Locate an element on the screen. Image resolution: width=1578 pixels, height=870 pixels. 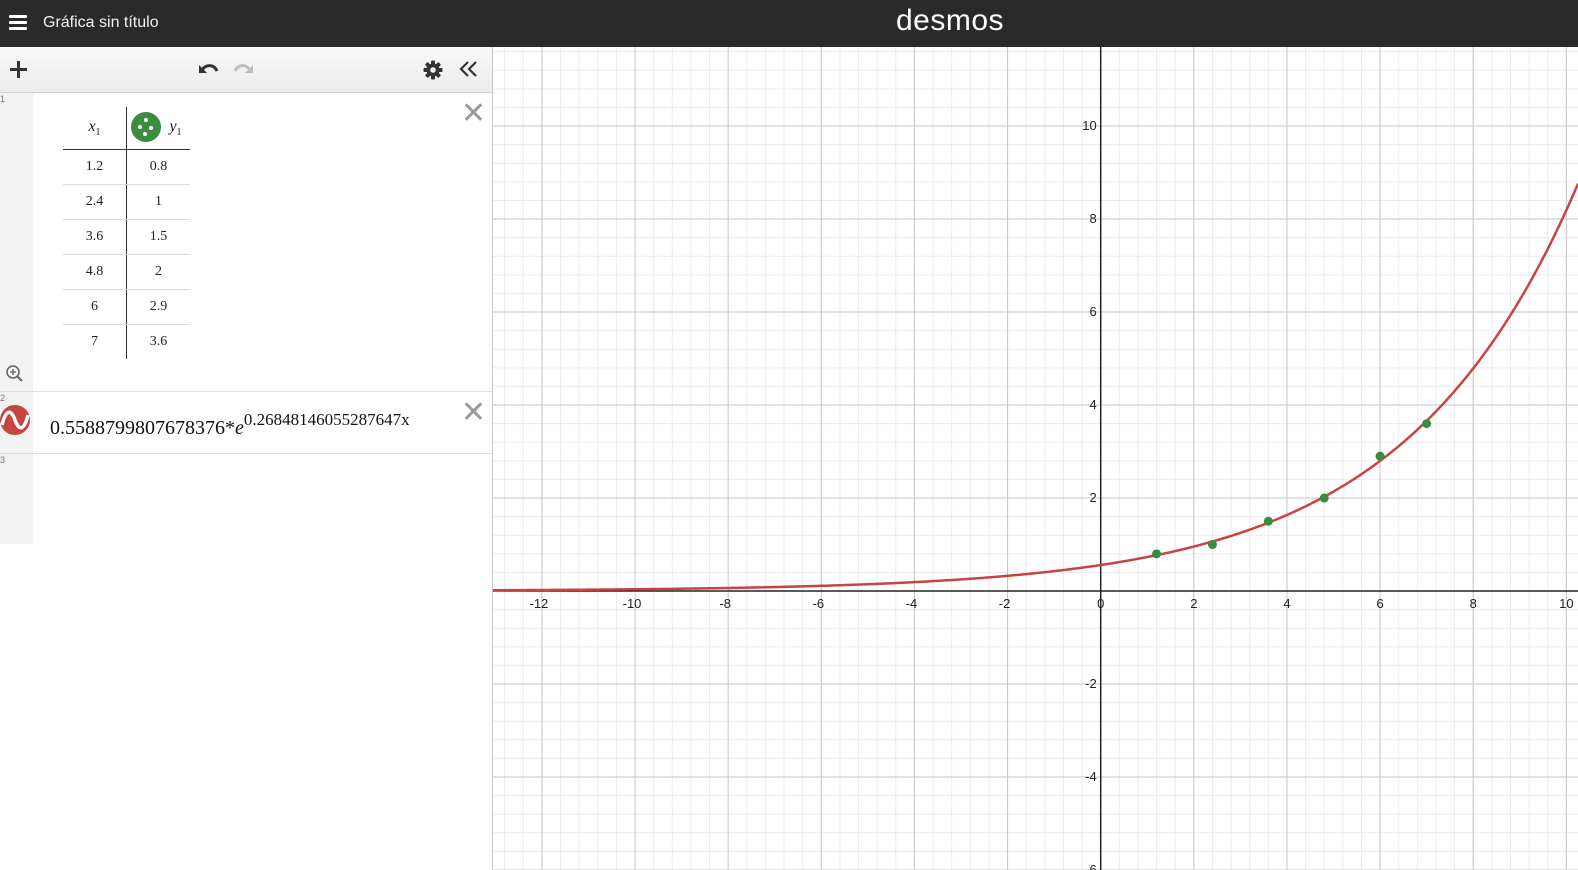
formula-exponent: 0.26848146055287647x is located at coordinates (326, 419).